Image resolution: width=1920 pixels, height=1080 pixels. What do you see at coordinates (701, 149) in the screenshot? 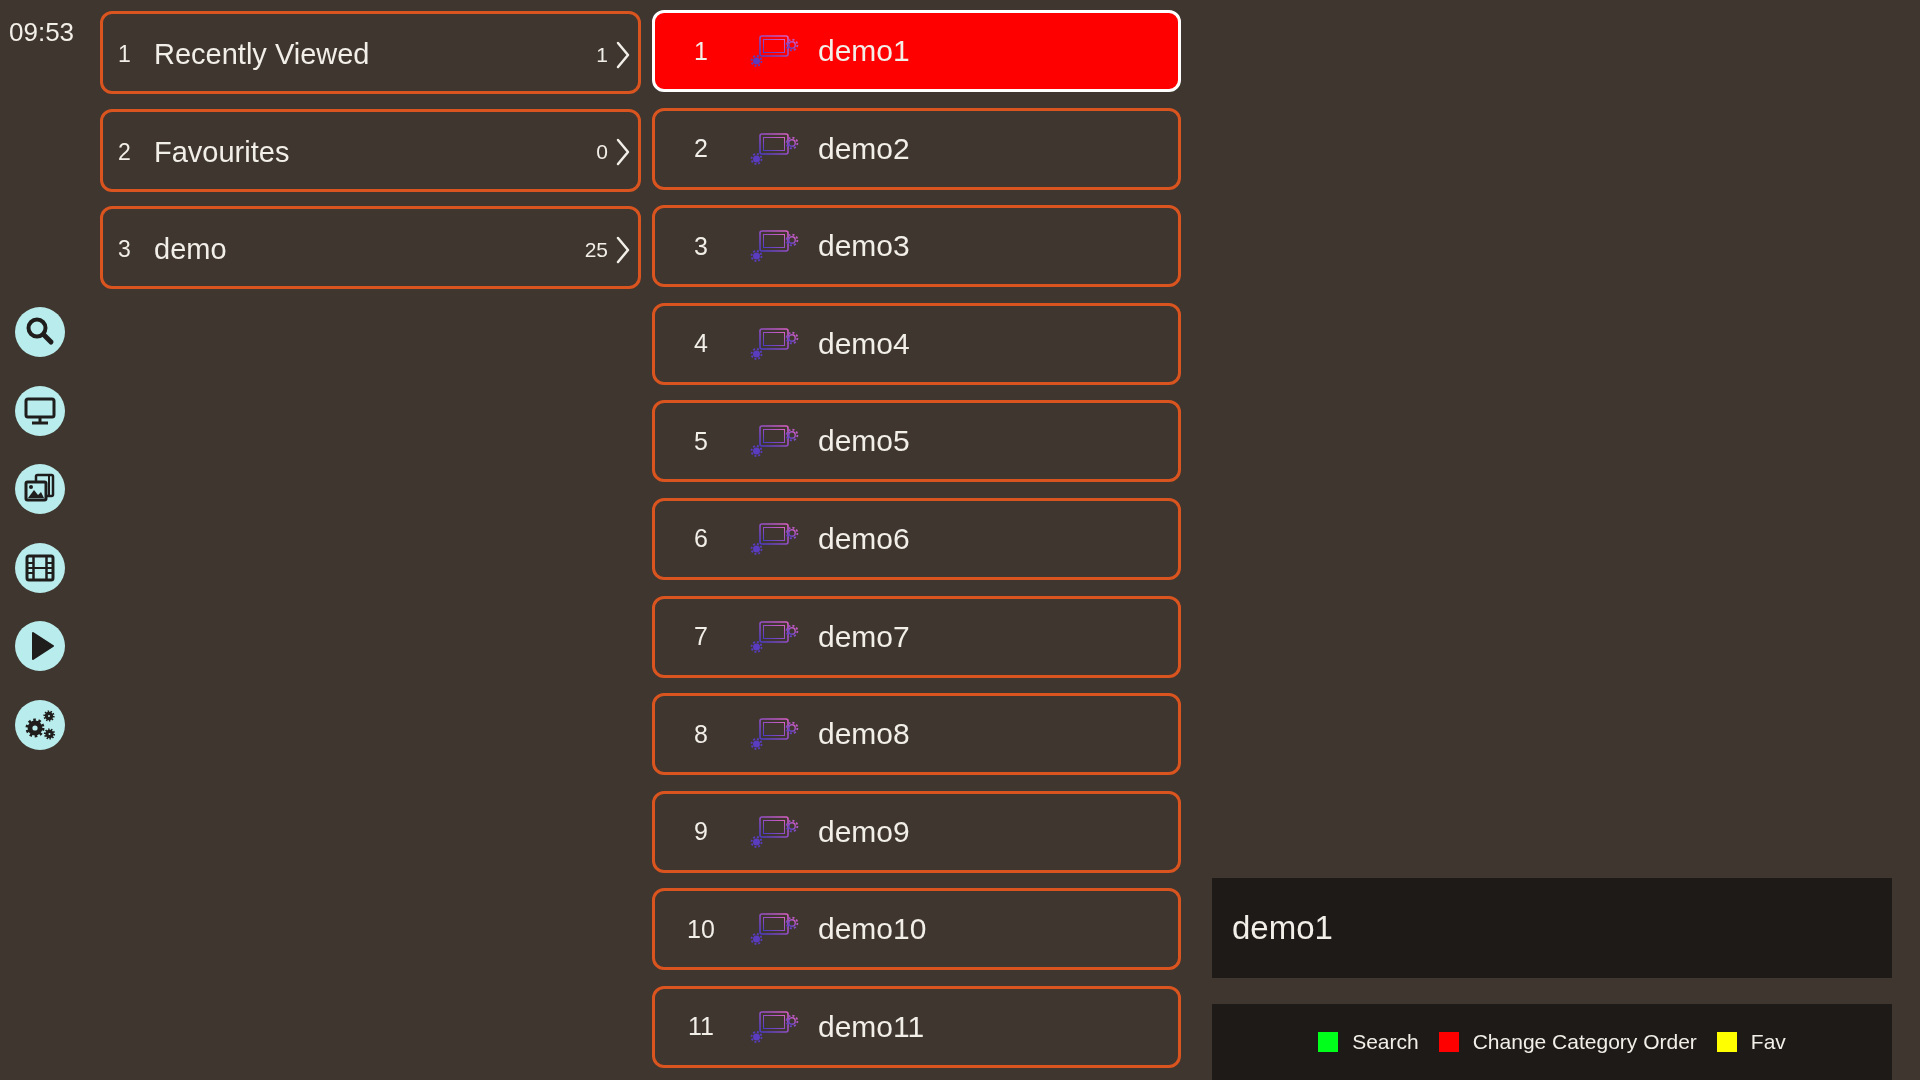
I see `channel-number: 2` at bounding box center [701, 149].